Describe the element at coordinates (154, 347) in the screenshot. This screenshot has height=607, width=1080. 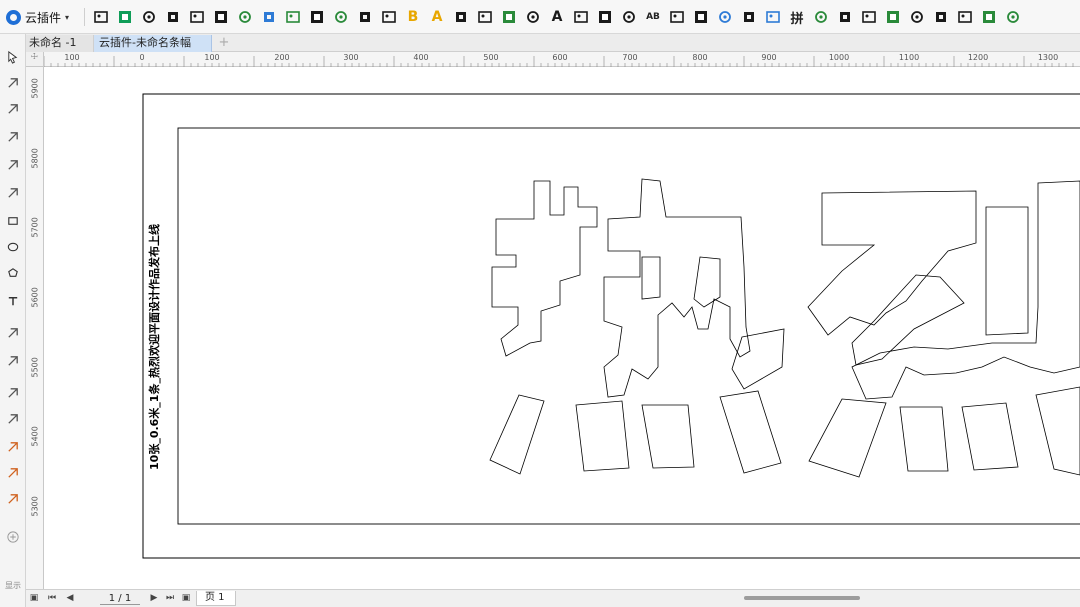
I see `banner-caption-vertical: 10张_0.6米_1条_热烈欢迎平面设计作品发布上线` at that location.